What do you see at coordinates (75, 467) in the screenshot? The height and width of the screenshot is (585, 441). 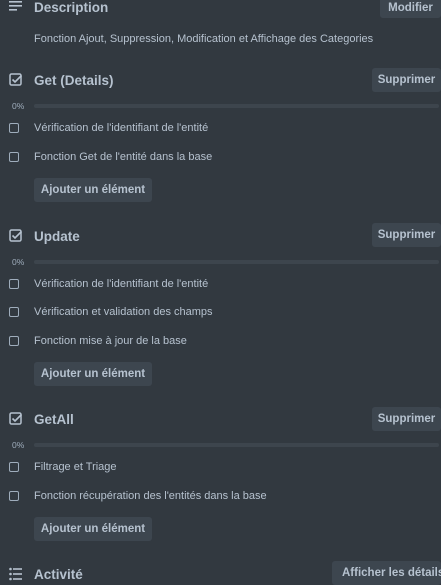 I see `checklist-item-label: Filtrage et Triage` at bounding box center [75, 467].